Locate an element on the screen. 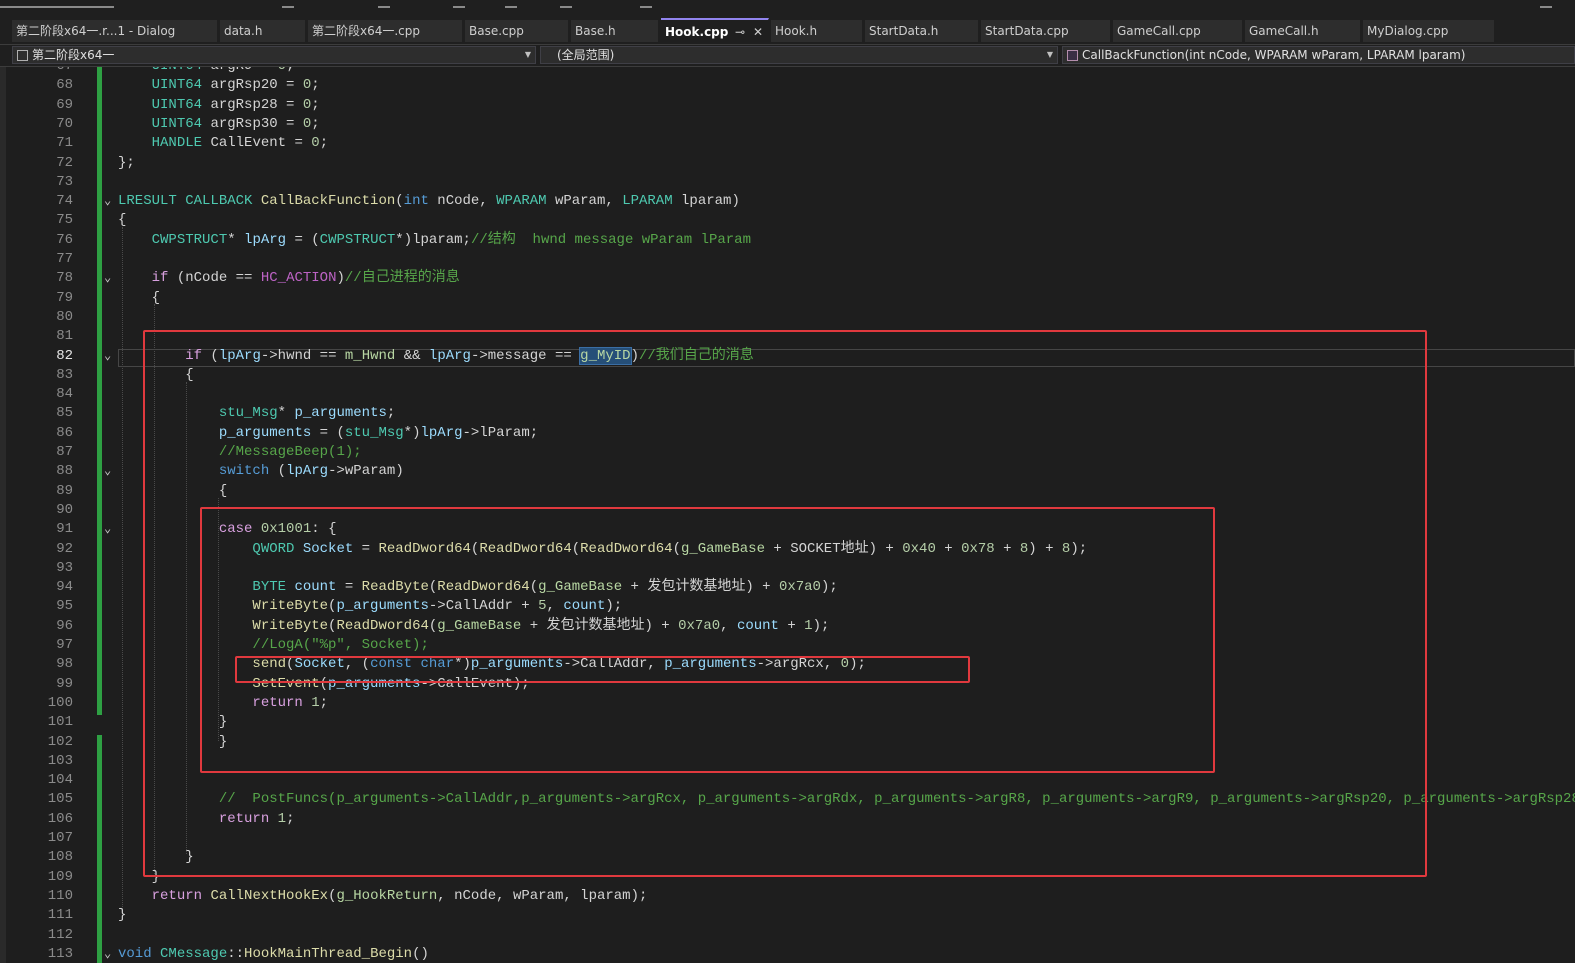  tab-gamecall-h: GameCall.h is located at coordinates (1303, 31).